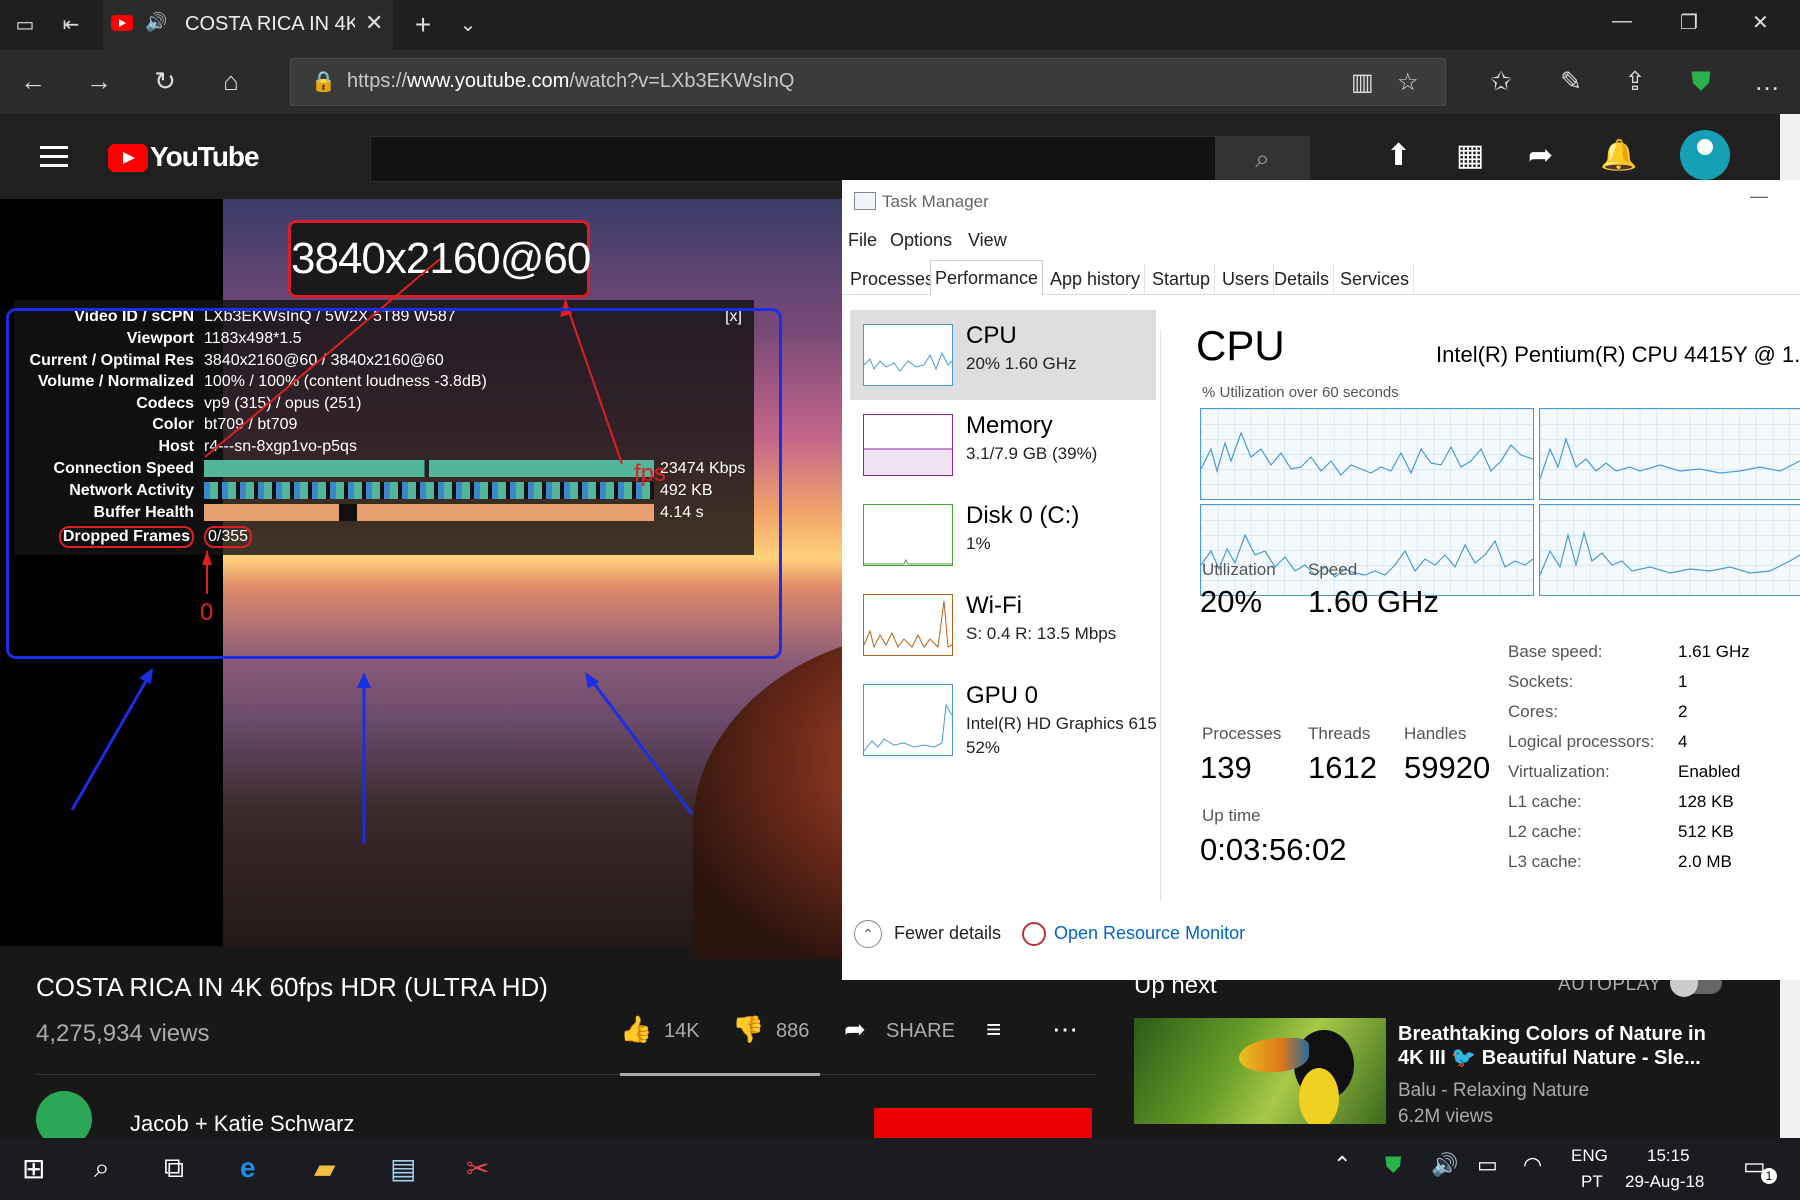  What do you see at coordinates (908, 535) in the screenshot?
I see `disk-mini-graph` at bounding box center [908, 535].